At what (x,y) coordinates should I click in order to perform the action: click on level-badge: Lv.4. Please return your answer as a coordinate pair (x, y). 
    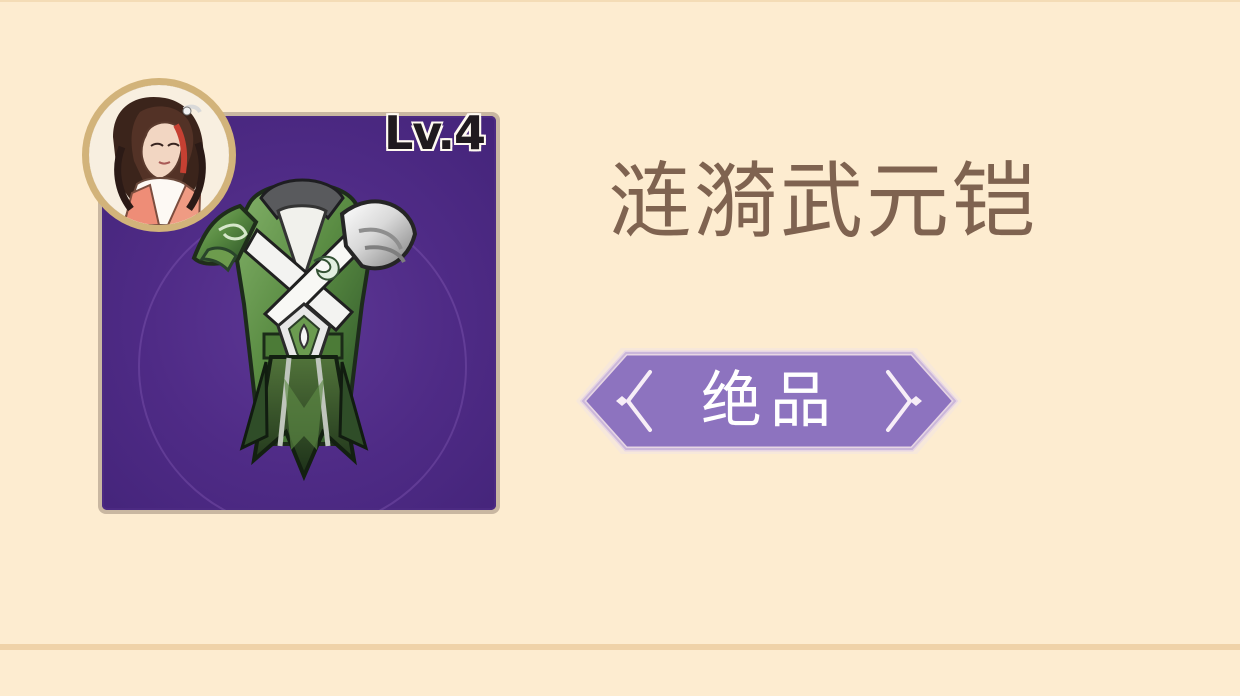
    Looking at the image, I should click on (435, 133).